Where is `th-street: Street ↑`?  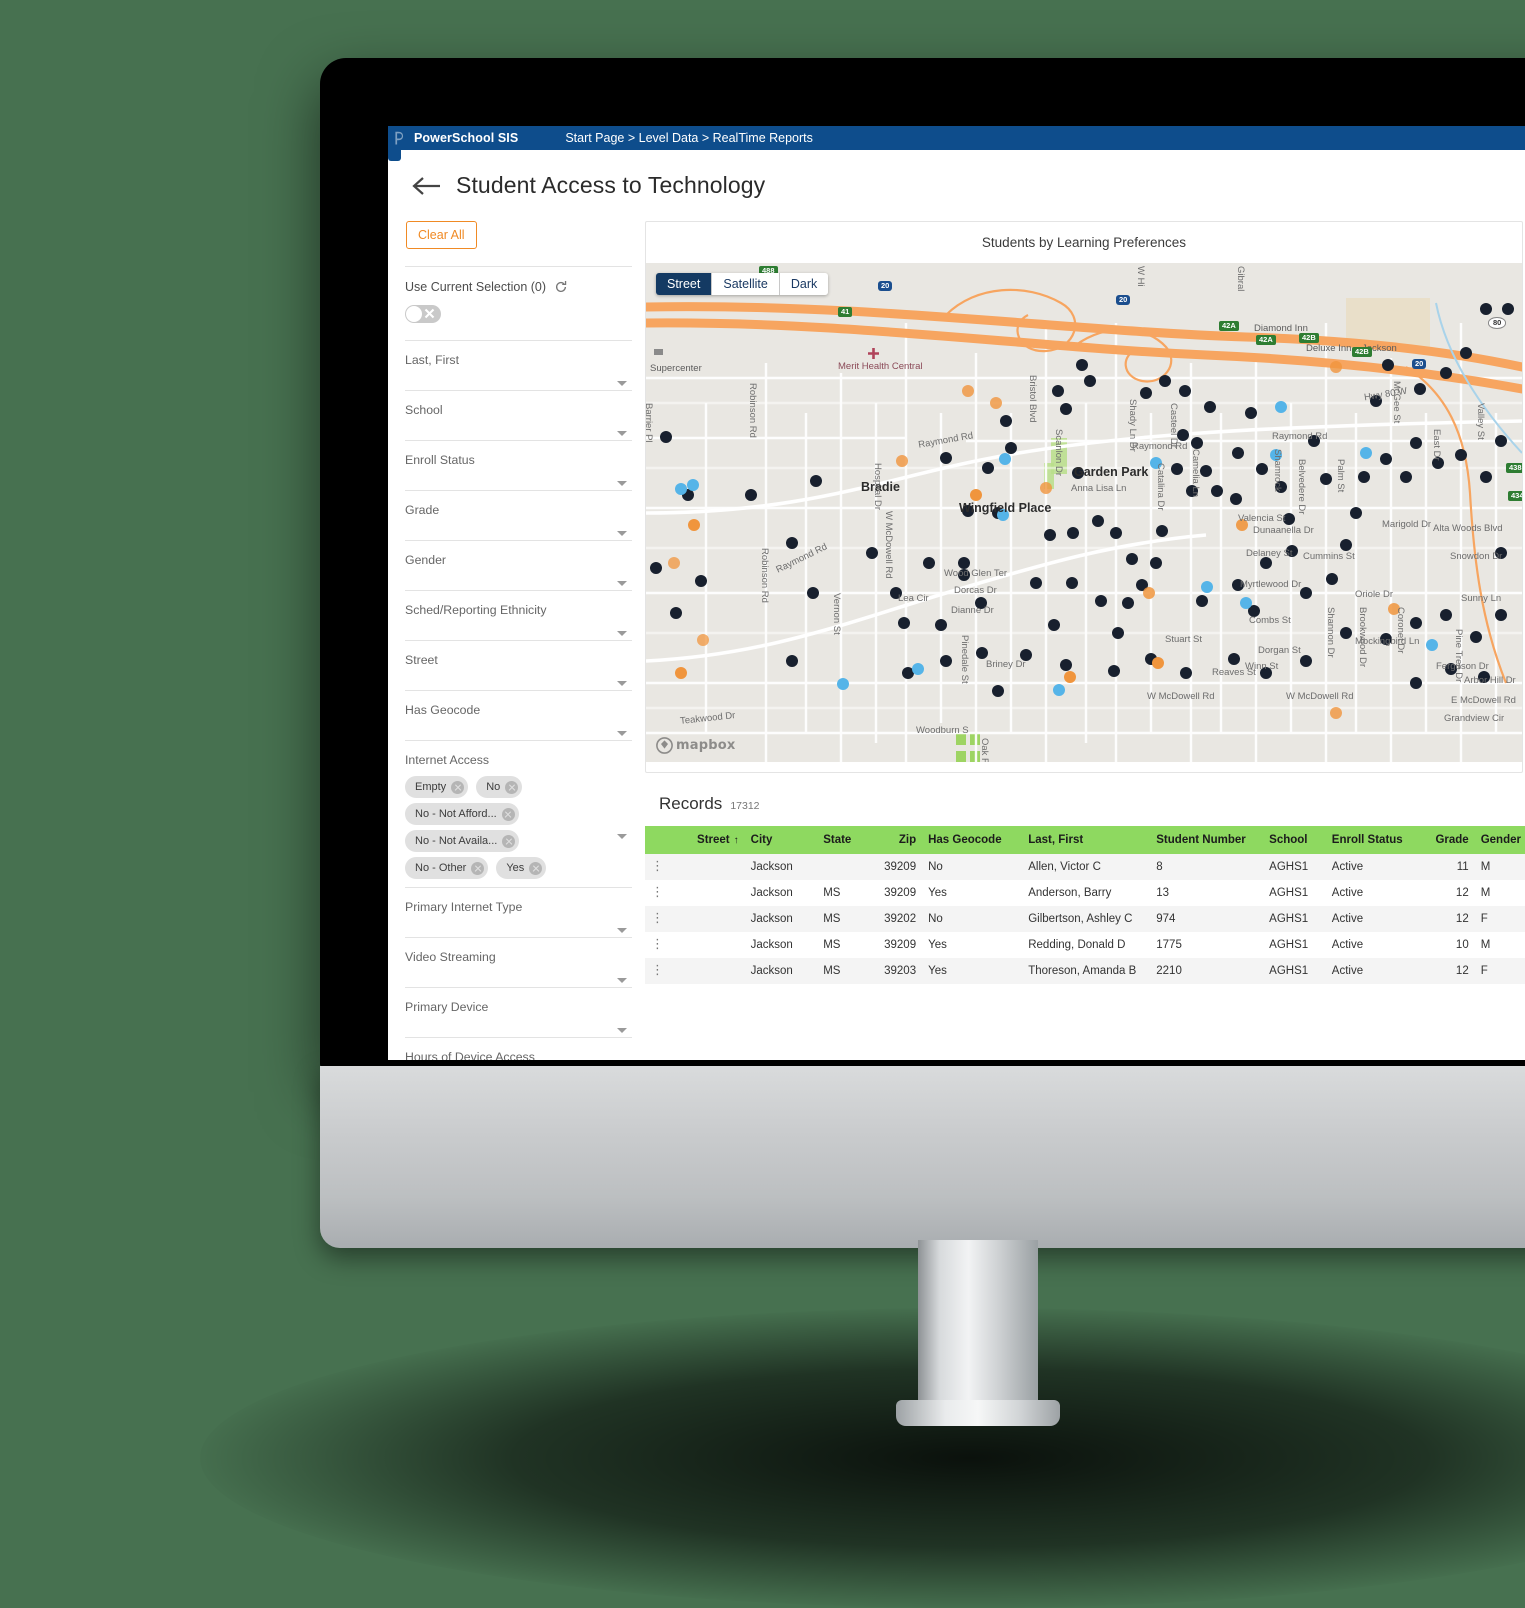
th-street: Street ↑ is located at coordinates (707, 840).